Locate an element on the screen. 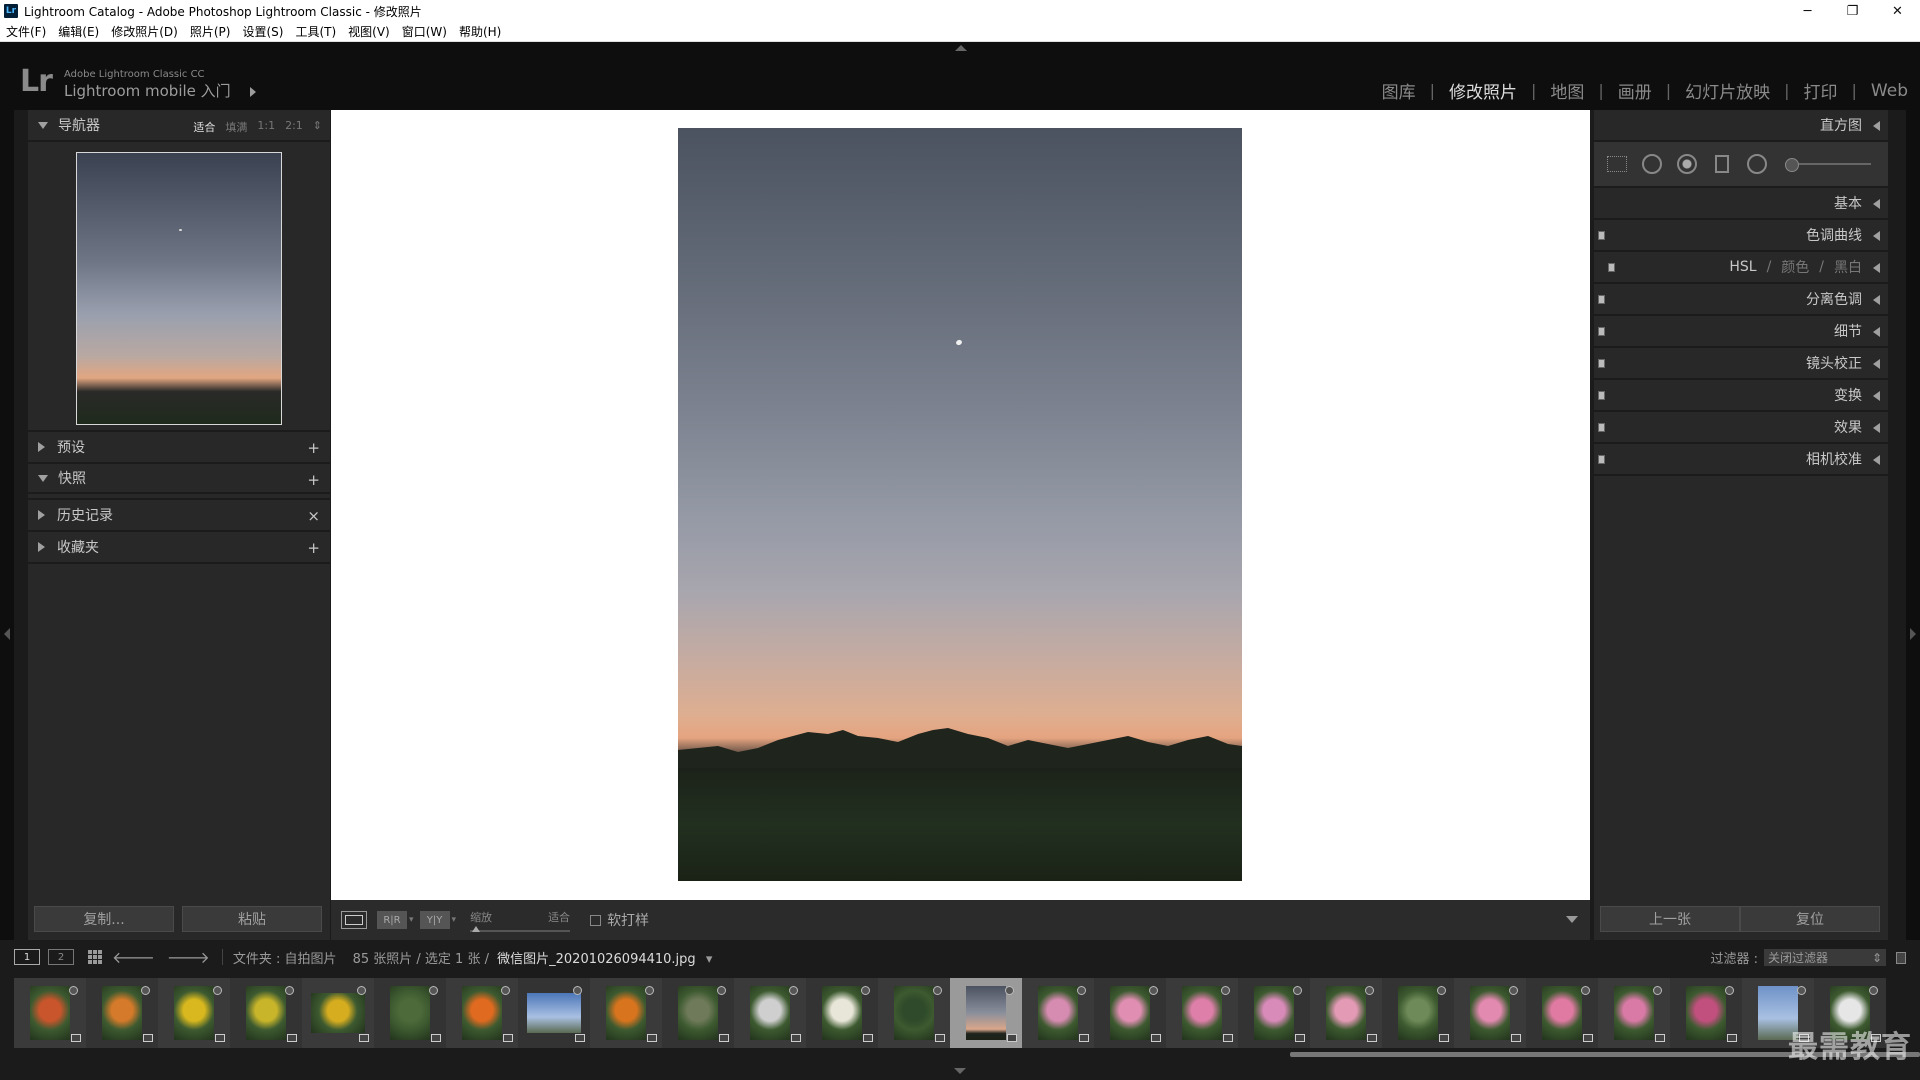 Image resolution: width=1920 pixels, height=1080 pixels. secondary-window-button: 2 is located at coordinates (61, 957).